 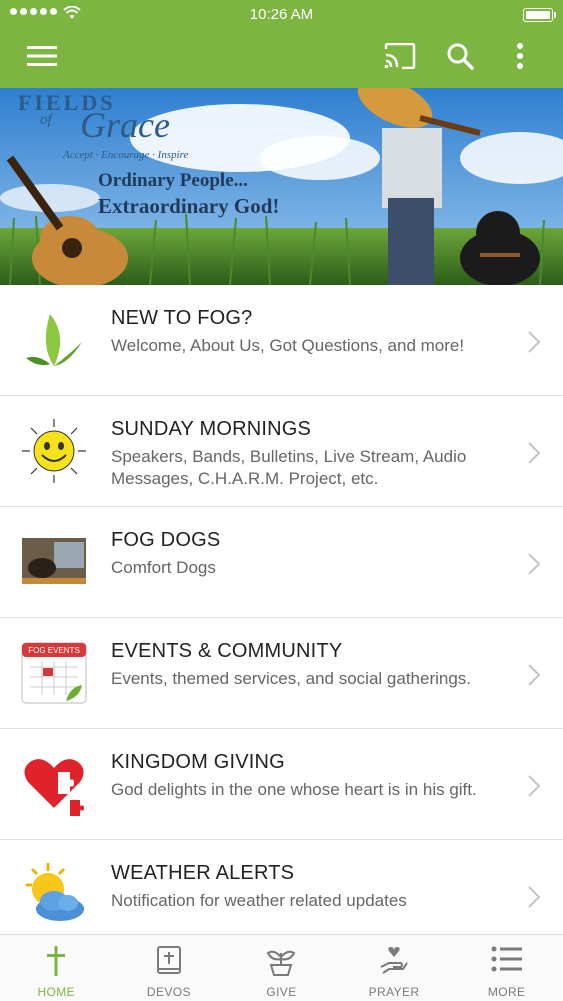 What do you see at coordinates (520, 56) in the screenshot?
I see `more-vertical-icon` at bounding box center [520, 56].